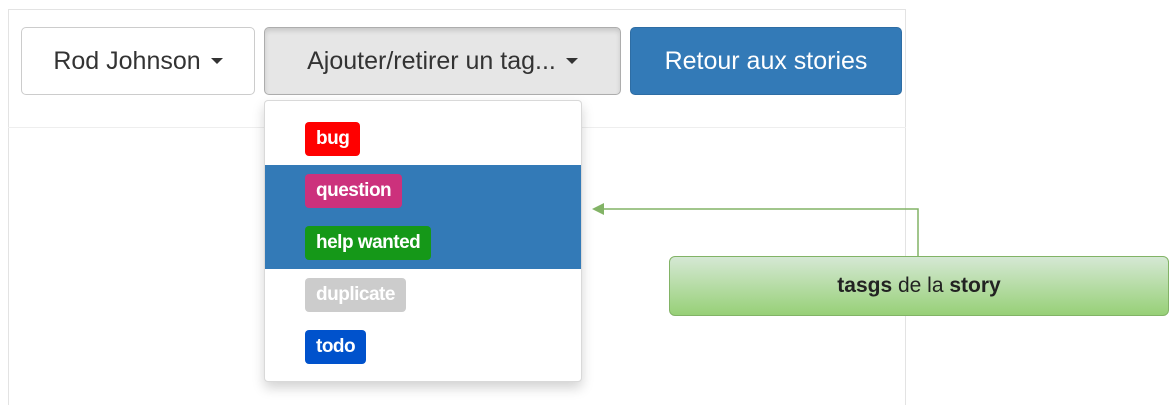 The width and height of the screenshot is (1171, 405). I want to click on tag-label-question: question, so click(354, 191).